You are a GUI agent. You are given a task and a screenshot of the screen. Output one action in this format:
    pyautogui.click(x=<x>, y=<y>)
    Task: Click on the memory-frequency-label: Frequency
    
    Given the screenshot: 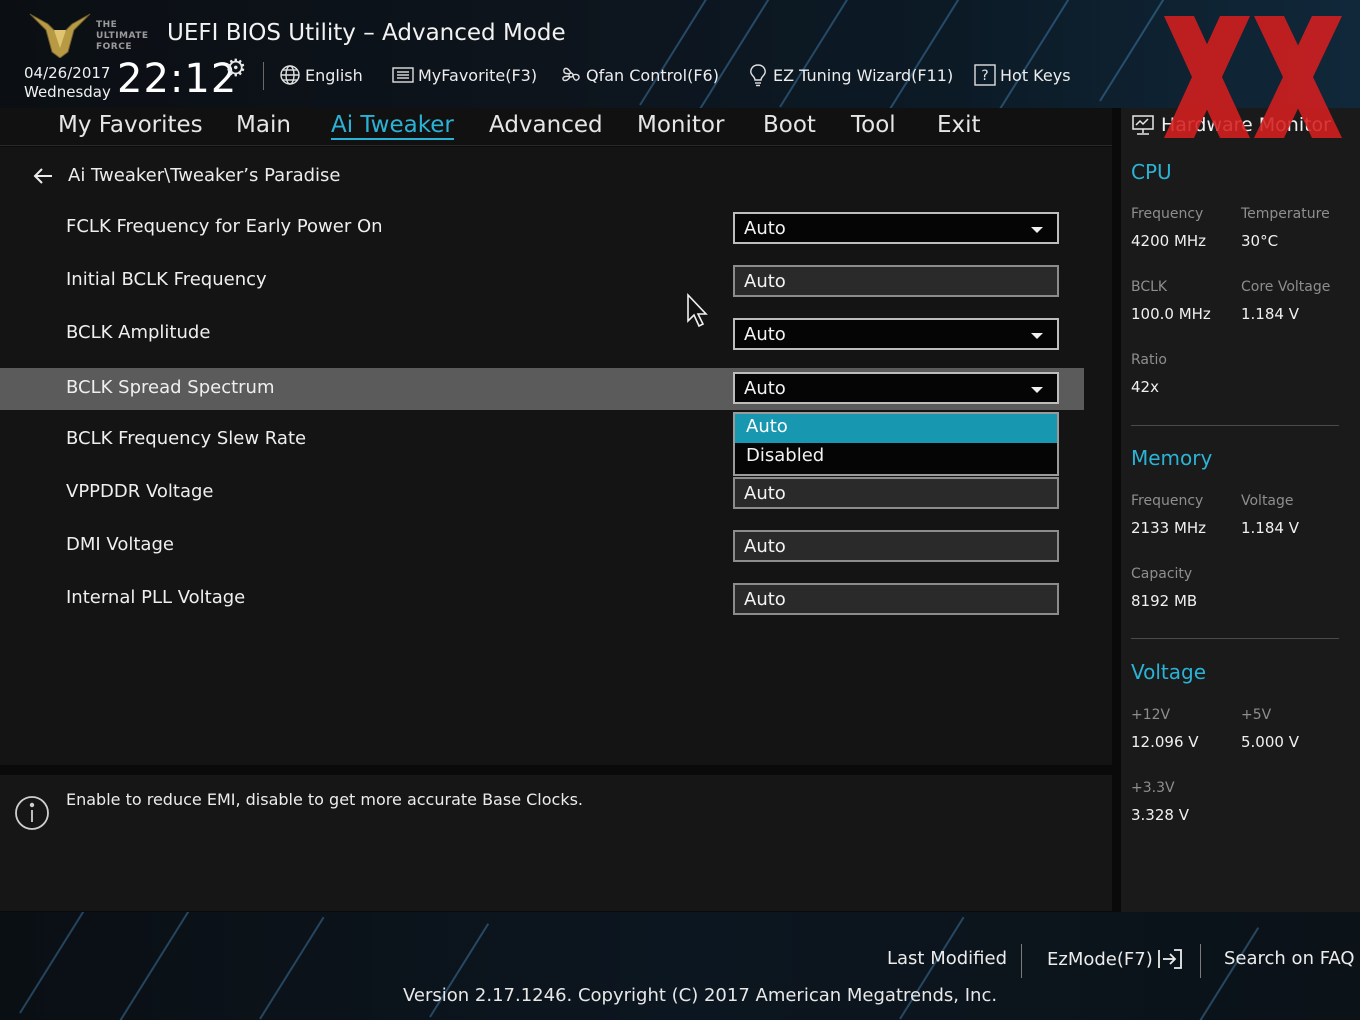 What is the action you would take?
    pyautogui.click(x=1167, y=501)
    